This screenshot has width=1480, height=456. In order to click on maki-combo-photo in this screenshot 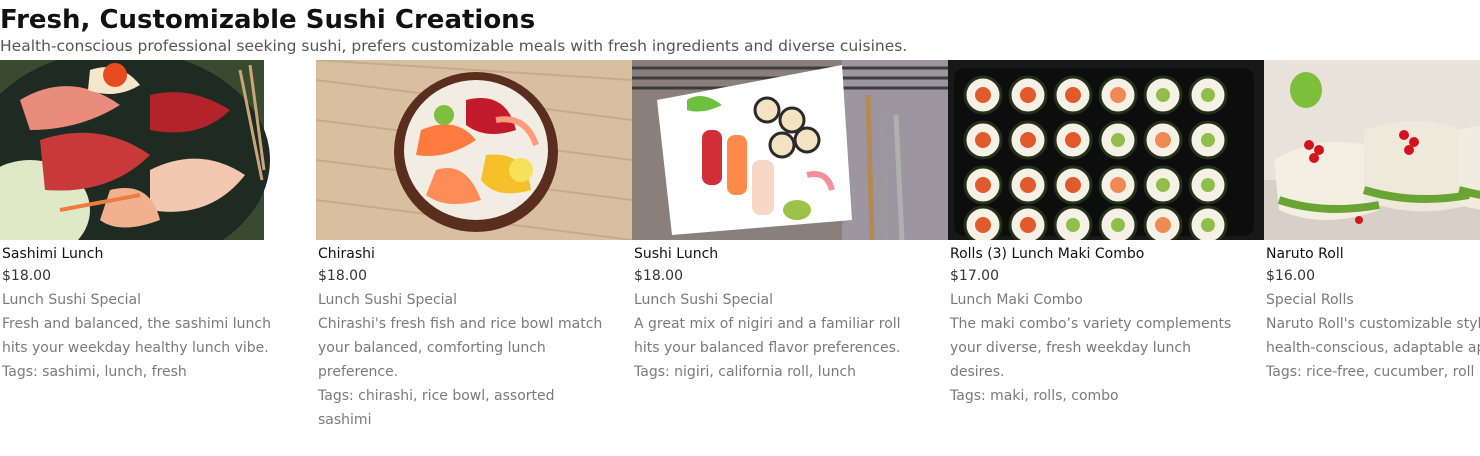, I will do `click(1106, 150)`.